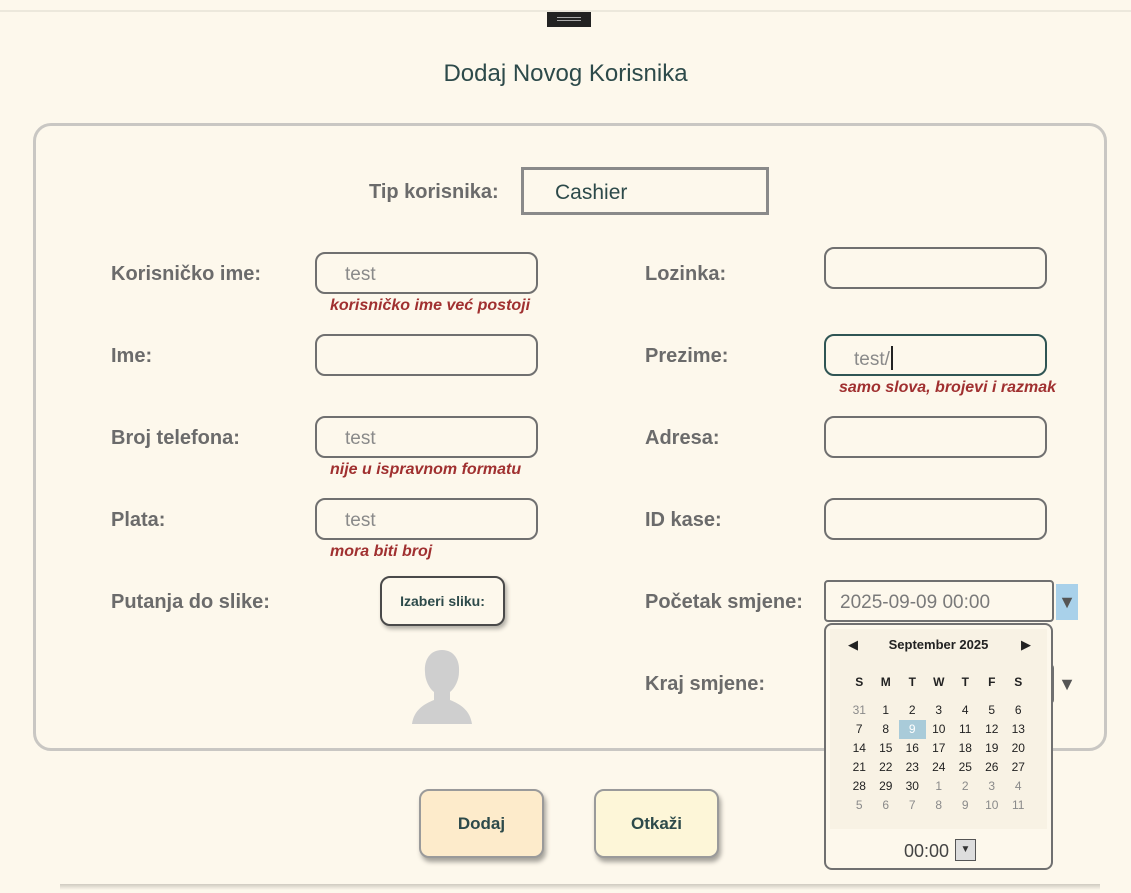  I want to click on username-error: korisničko ime već postoji, so click(430, 305).